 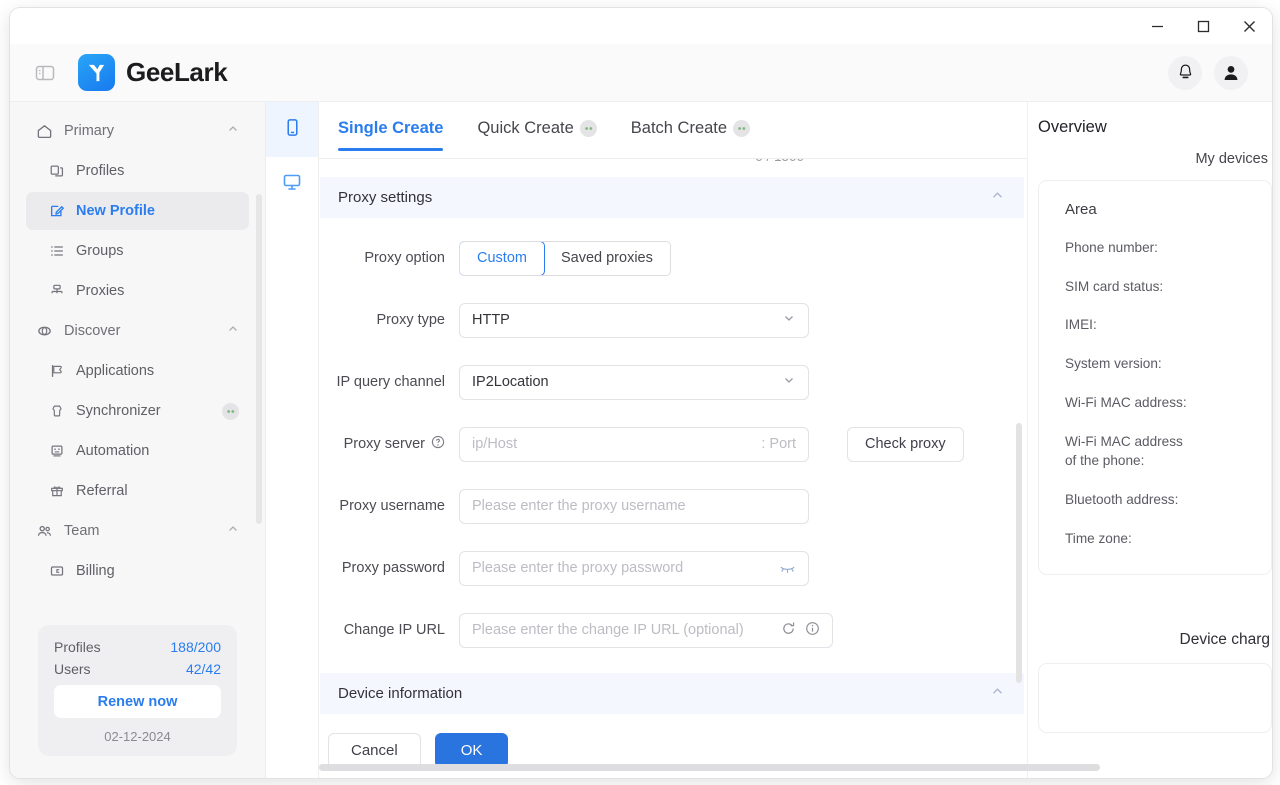 What do you see at coordinates (137, 571) in the screenshot?
I see `sidebar-item-billing: Billing` at bounding box center [137, 571].